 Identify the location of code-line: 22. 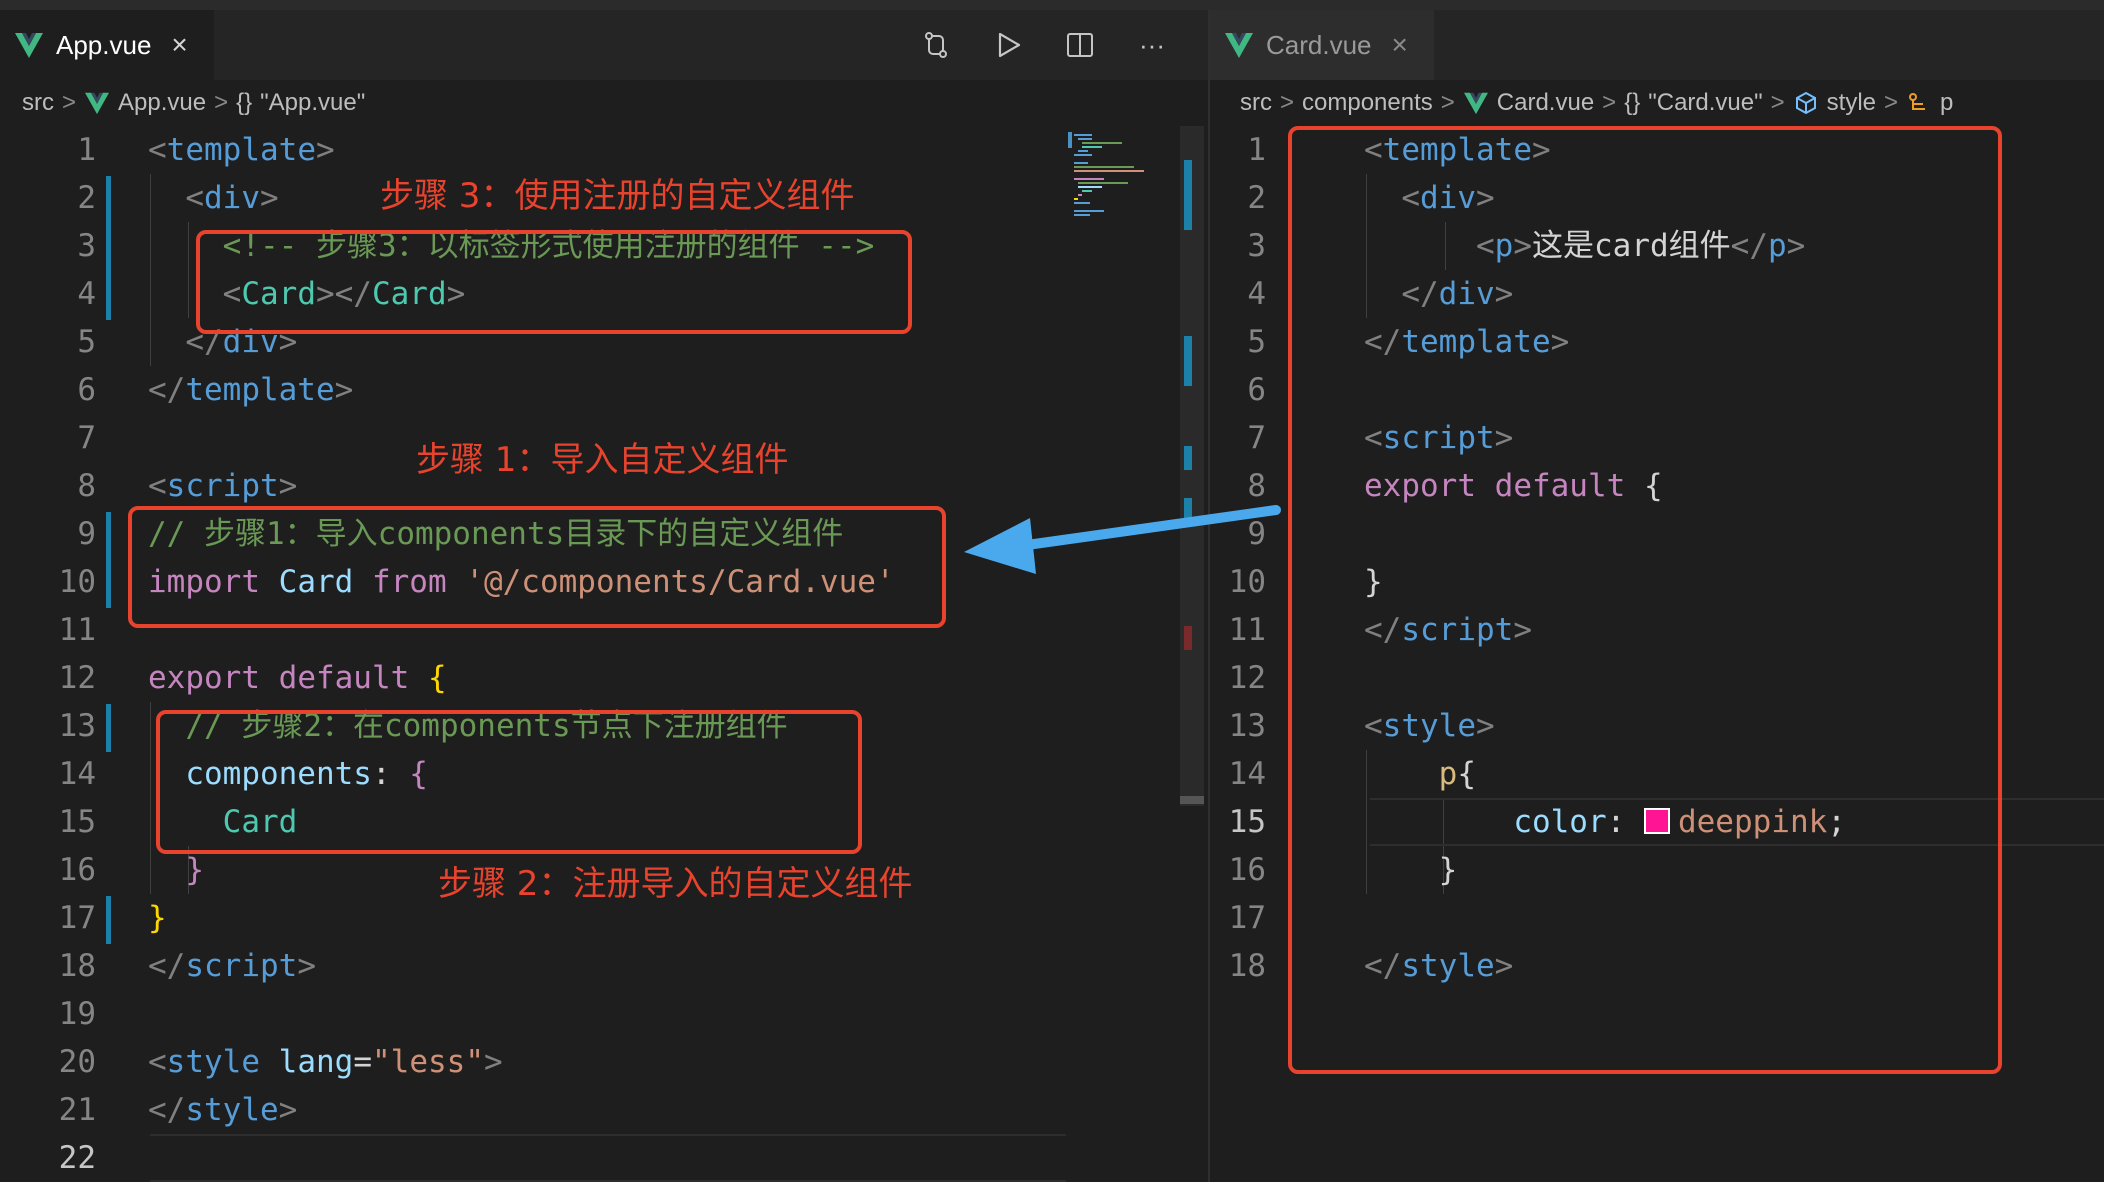
(77, 1158).